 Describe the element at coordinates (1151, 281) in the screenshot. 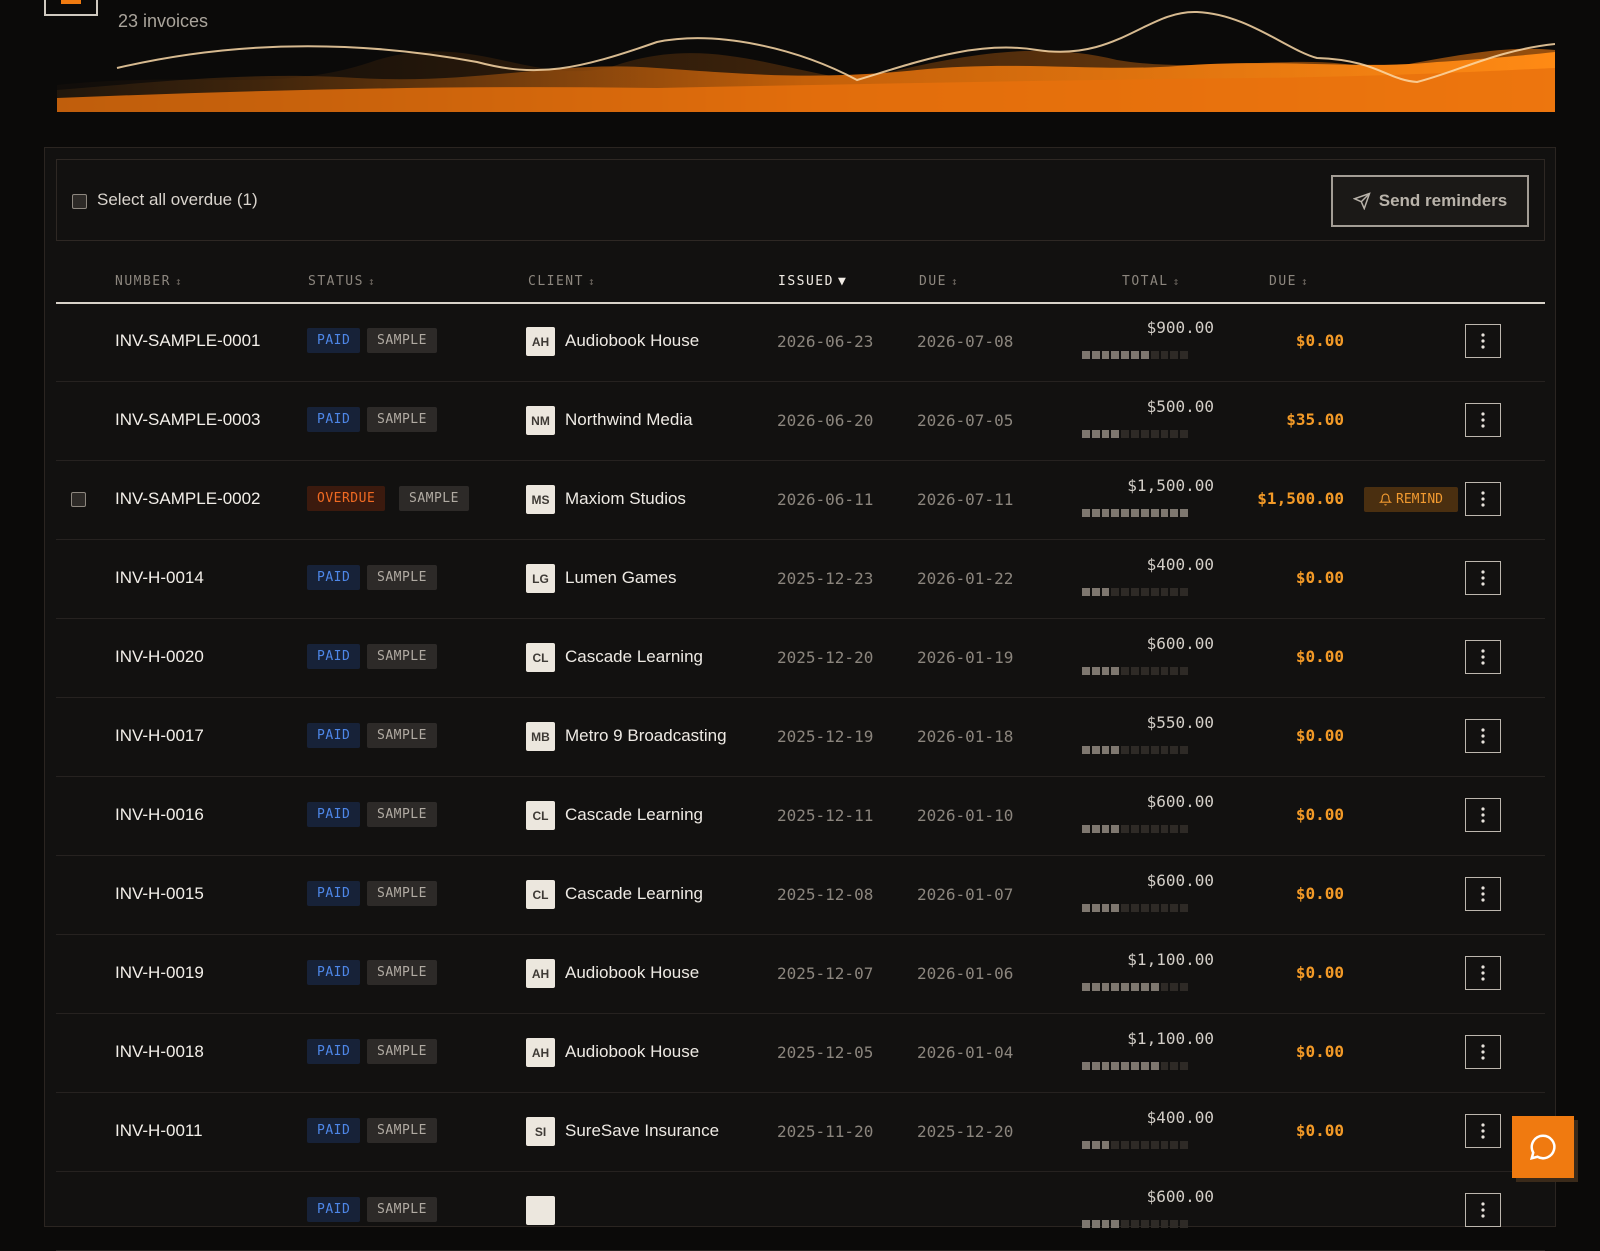

I see `col-total: TOTAL ↕` at that location.